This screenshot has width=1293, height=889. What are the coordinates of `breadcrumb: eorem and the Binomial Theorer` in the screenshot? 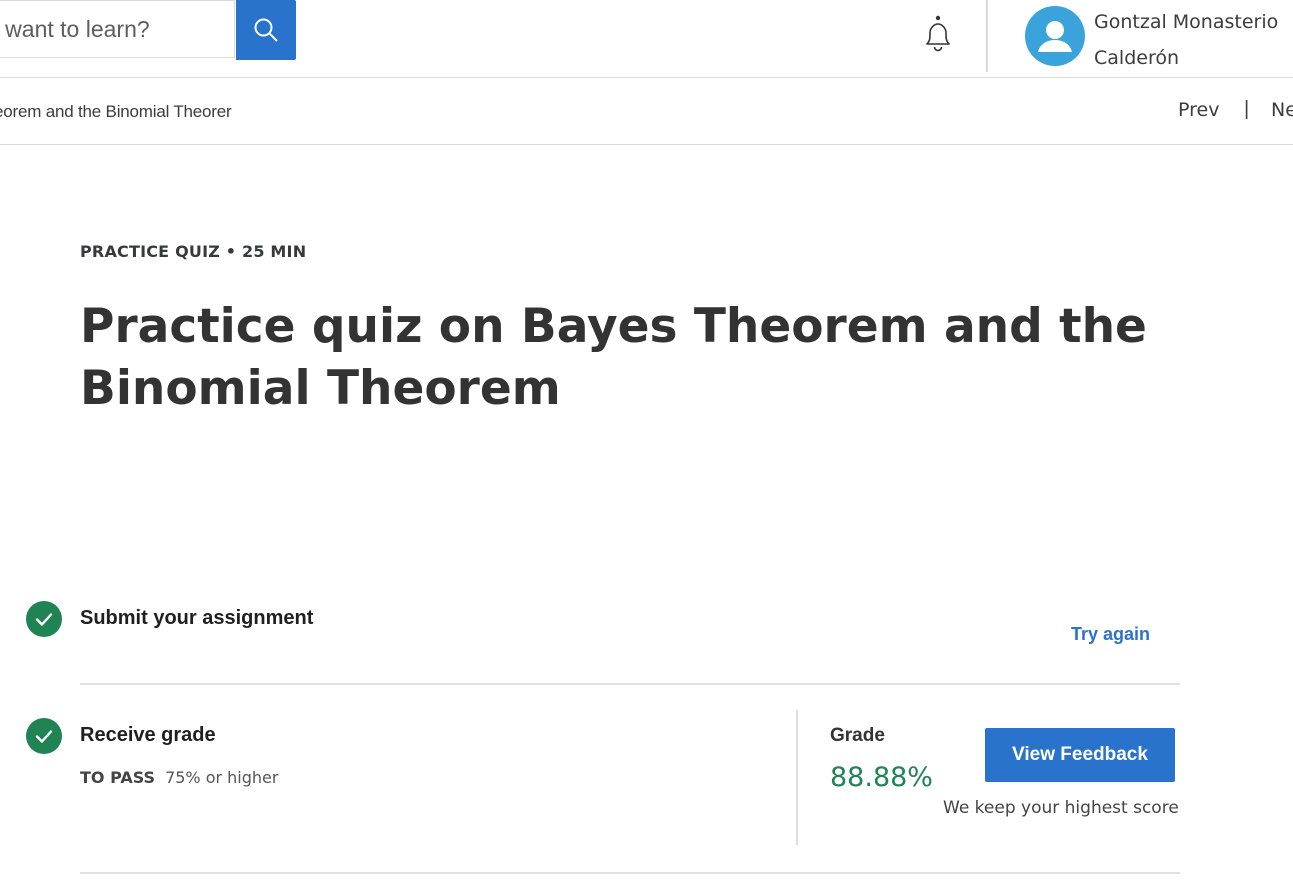 It's located at (116, 112).